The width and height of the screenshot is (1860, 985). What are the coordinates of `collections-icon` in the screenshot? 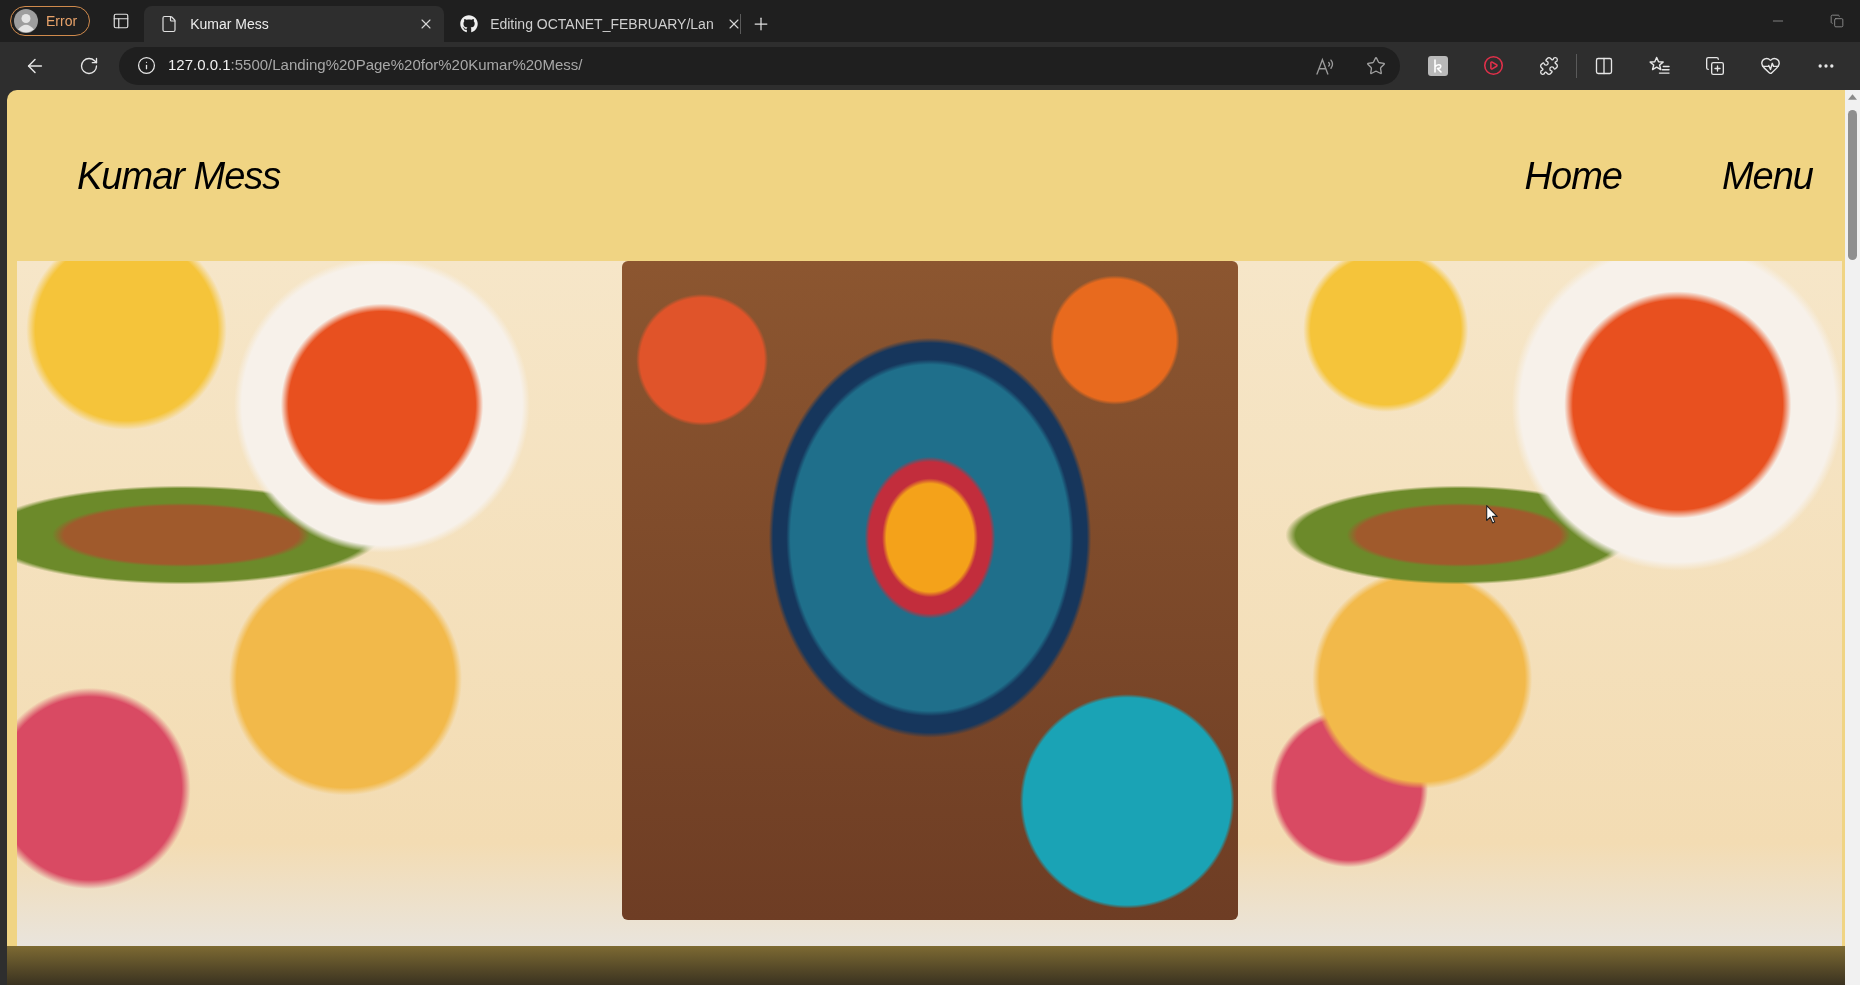 It's located at (1715, 65).